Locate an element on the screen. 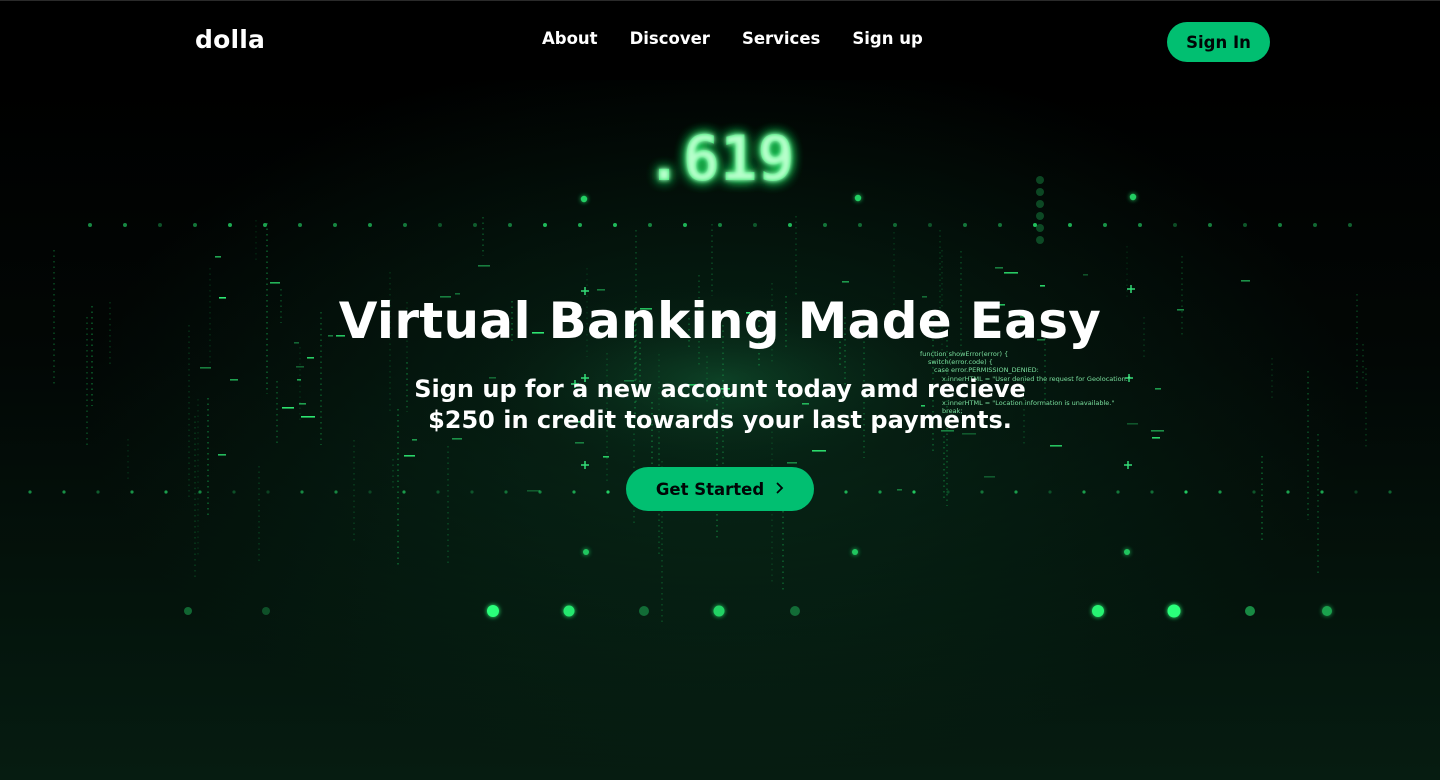  chevron-right-icon is located at coordinates (780, 489).